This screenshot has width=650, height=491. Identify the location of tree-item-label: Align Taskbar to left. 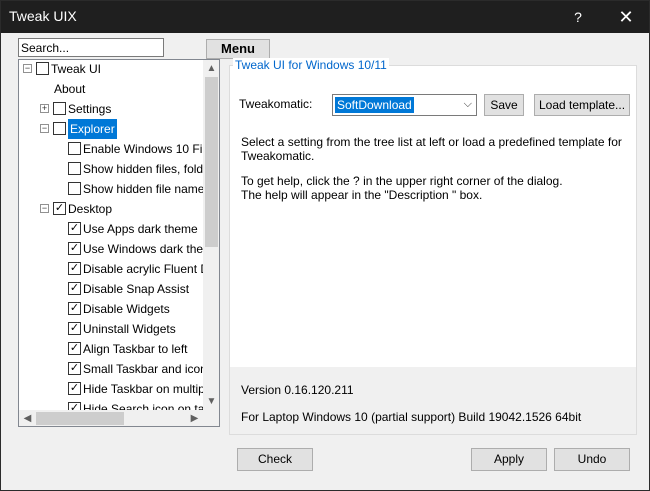
(135, 349).